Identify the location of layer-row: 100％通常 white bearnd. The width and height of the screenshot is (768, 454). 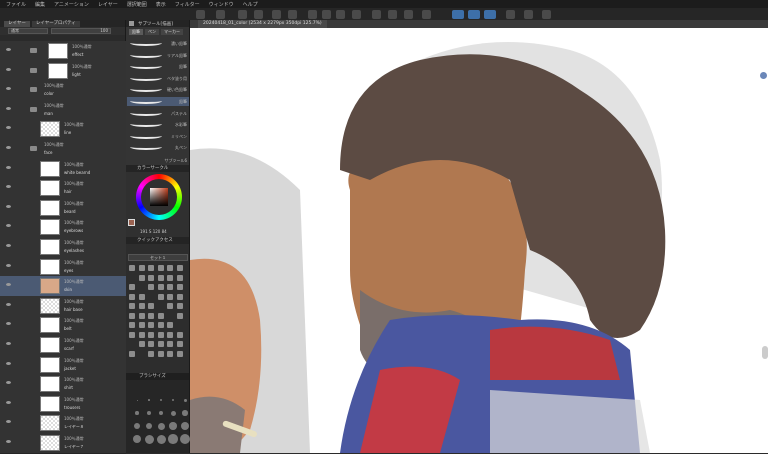
(63, 169).